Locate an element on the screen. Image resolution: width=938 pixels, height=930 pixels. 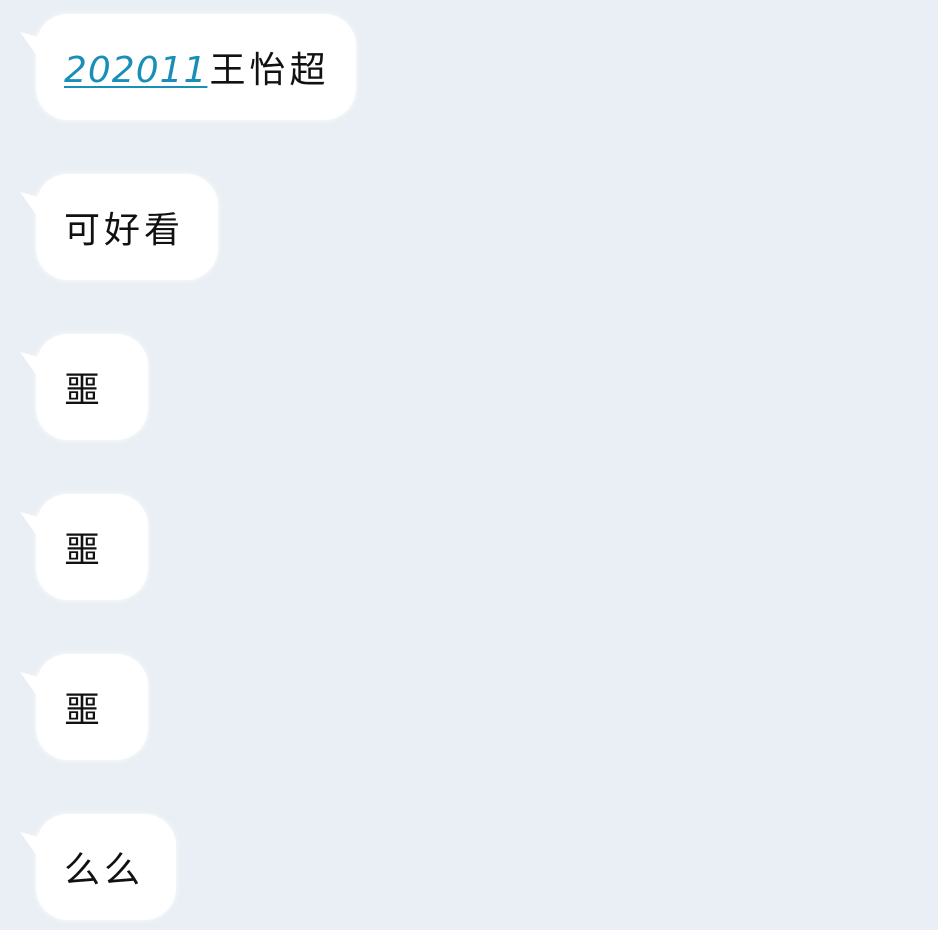
message-text: 202011王怡超 is located at coordinates (196, 67).